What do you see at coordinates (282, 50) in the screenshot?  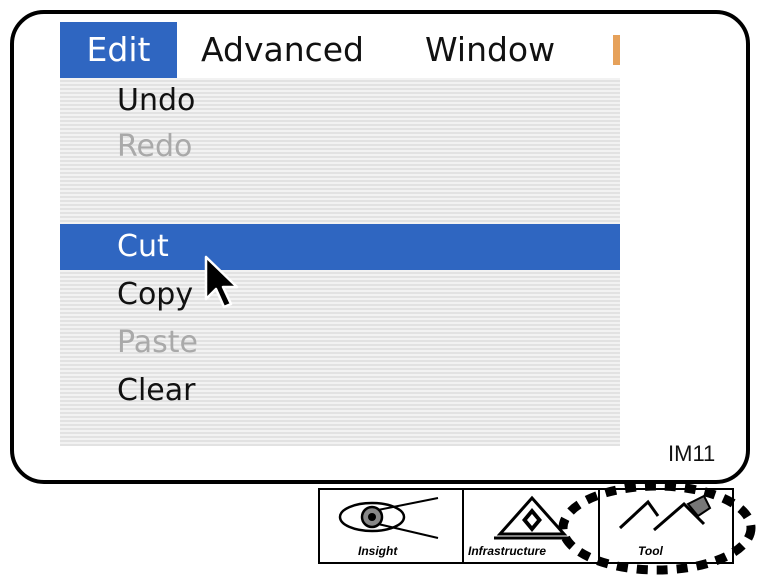 I see `menu-advanced: Advanced` at bounding box center [282, 50].